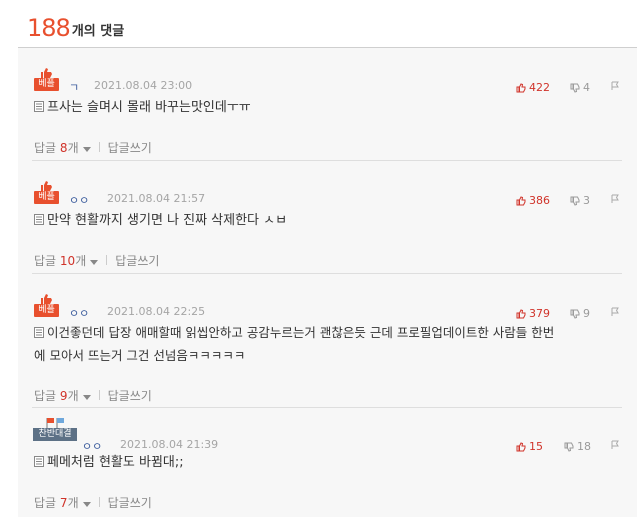  Describe the element at coordinates (539, 200) in the screenshot. I see `like-count: 386` at that location.